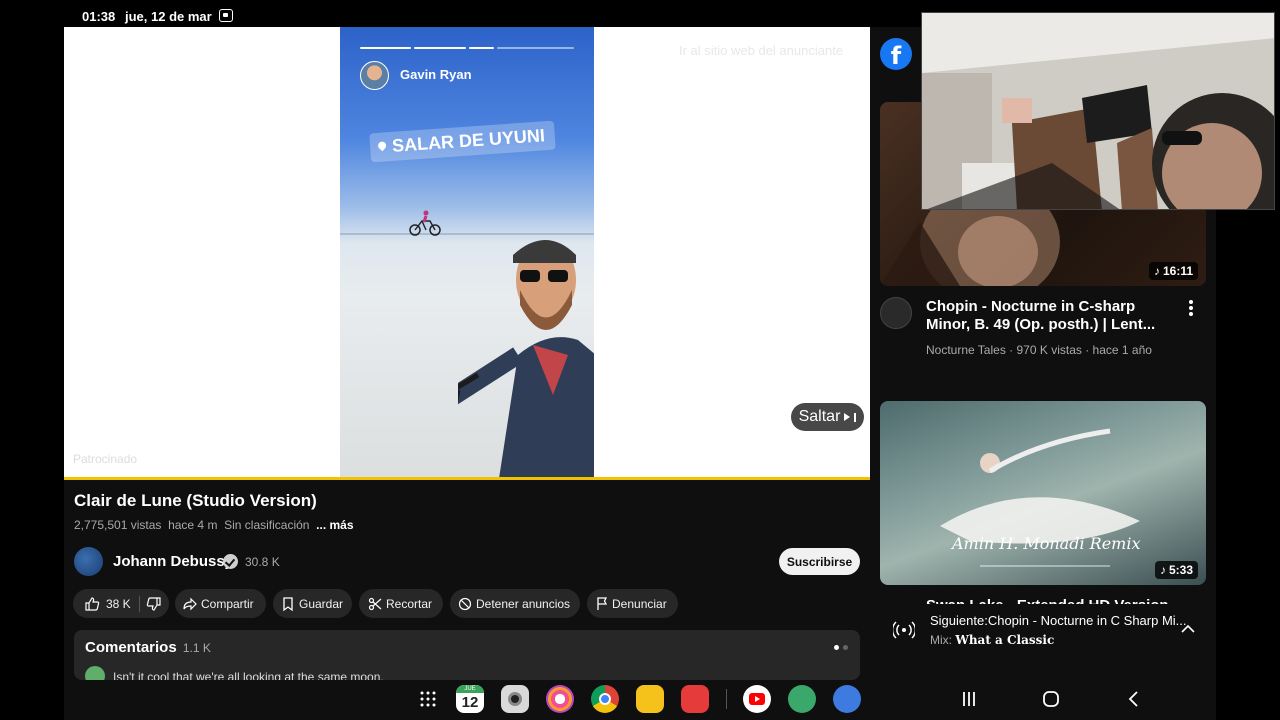 The width and height of the screenshot is (1280, 720). What do you see at coordinates (896, 54) in the screenshot?
I see `facebook-icon: f` at bounding box center [896, 54].